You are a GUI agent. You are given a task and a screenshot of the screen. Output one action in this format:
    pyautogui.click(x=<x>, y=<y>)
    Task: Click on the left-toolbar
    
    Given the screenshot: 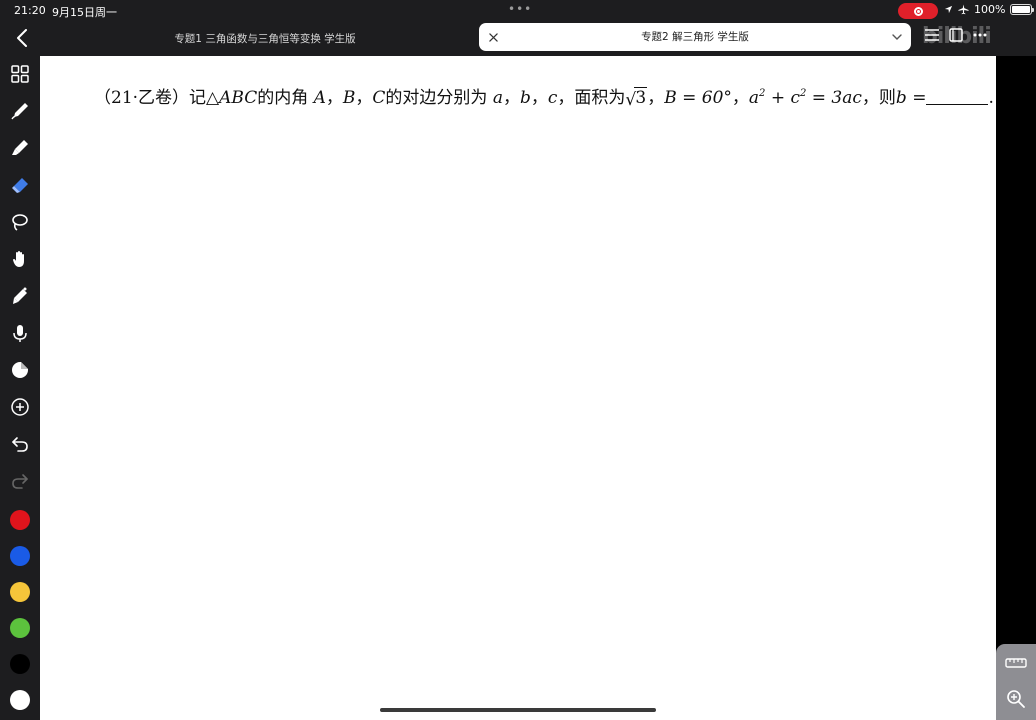 What is the action you would take?
    pyautogui.click(x=20, y=388)
    